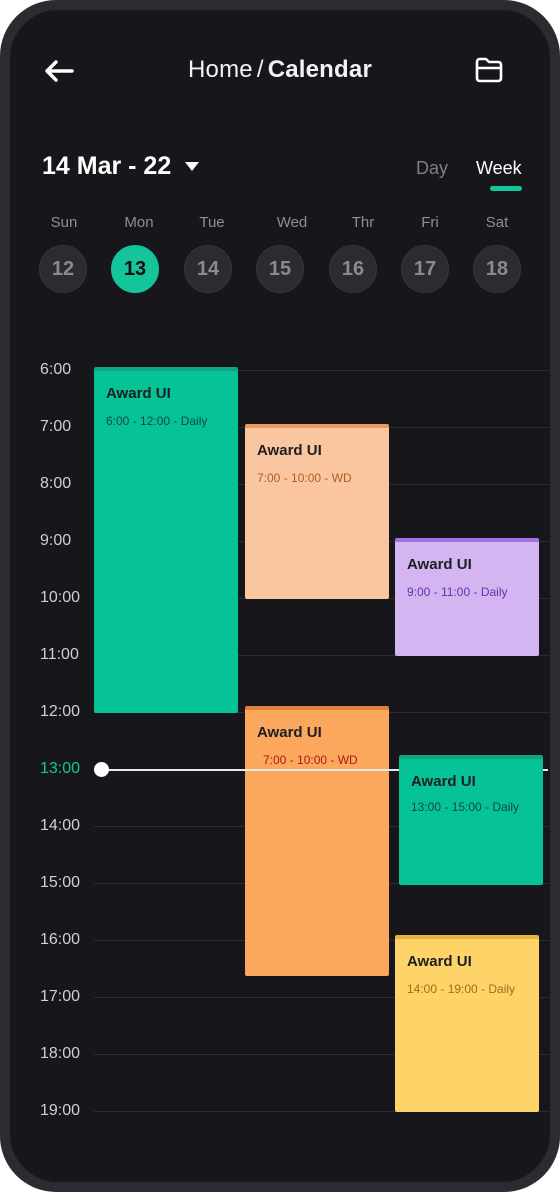  I want to click on breadcrumb: Home / Calendar, so click(280, 70).